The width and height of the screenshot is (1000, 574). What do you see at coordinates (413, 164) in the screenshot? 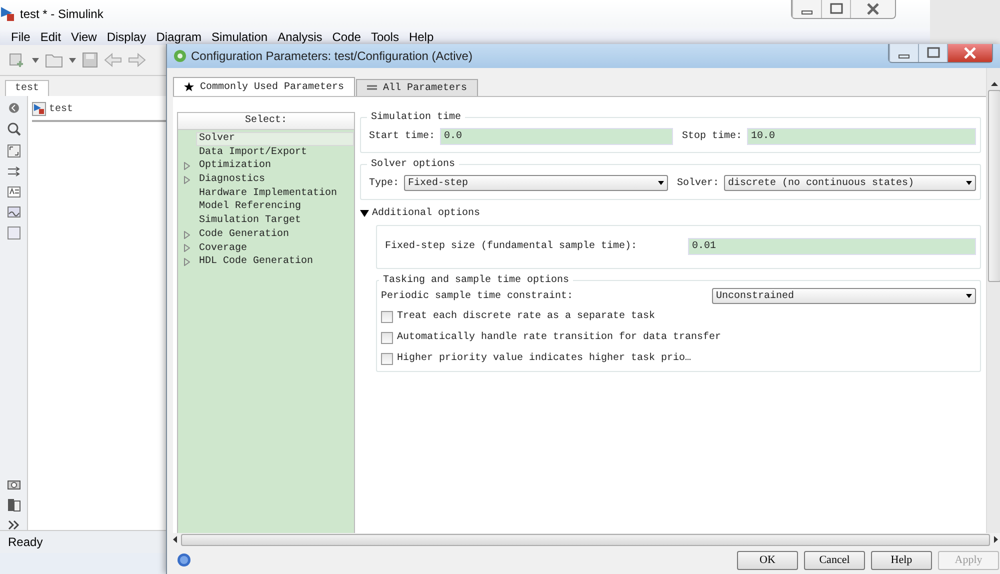
I see `section-title: Solver options` at bounding box center [413, 164].